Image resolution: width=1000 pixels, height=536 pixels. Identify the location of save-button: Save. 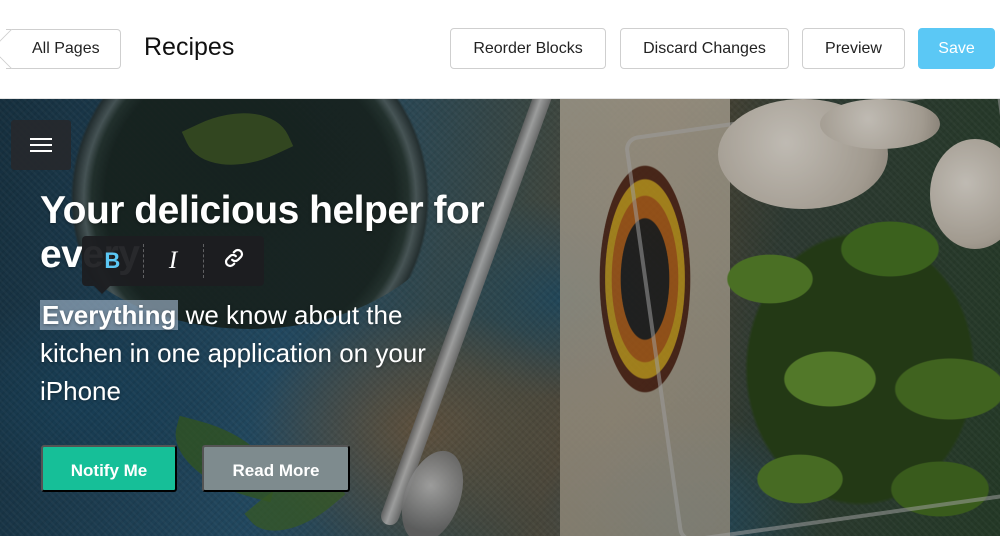
(956, 48).